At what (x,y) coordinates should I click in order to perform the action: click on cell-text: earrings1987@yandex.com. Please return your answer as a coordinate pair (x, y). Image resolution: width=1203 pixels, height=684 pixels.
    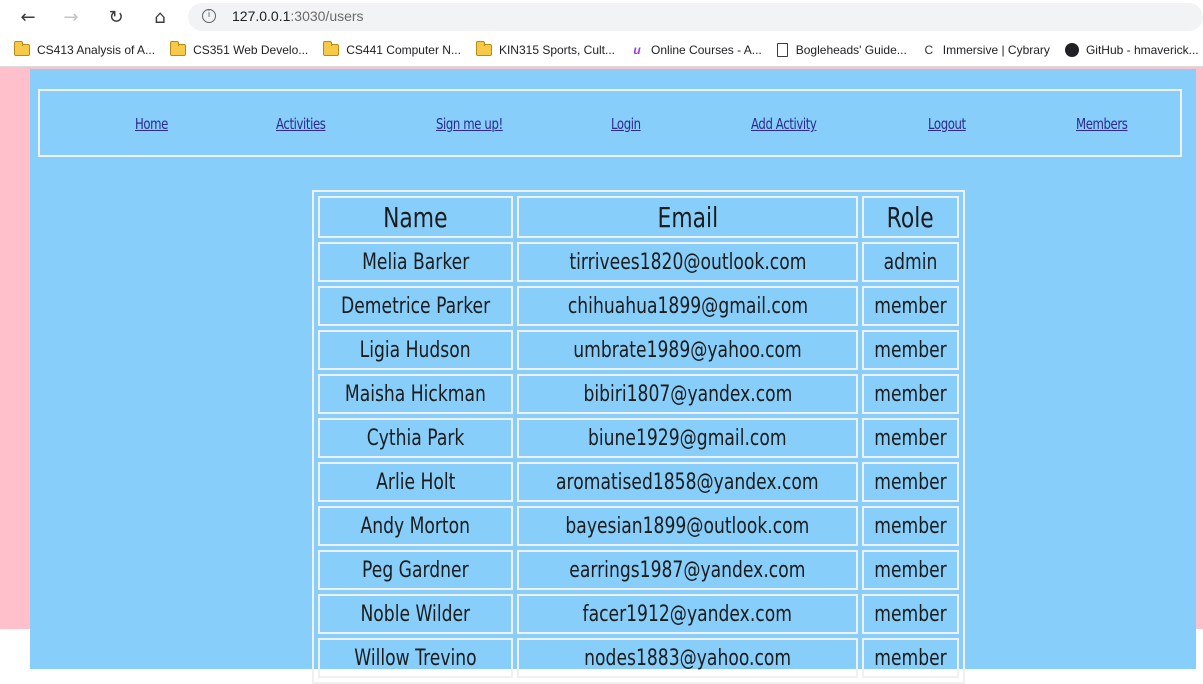
    Looking at the image, I should click on (687, 570).